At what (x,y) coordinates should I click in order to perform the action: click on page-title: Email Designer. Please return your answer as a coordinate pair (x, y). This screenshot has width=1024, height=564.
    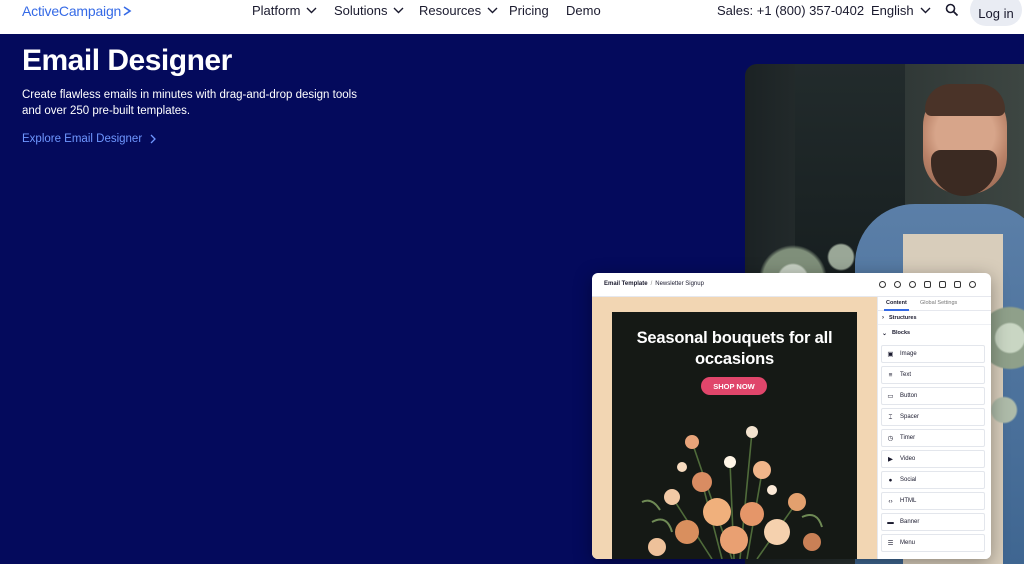
    Looking at the image, I should click on (127, 60).